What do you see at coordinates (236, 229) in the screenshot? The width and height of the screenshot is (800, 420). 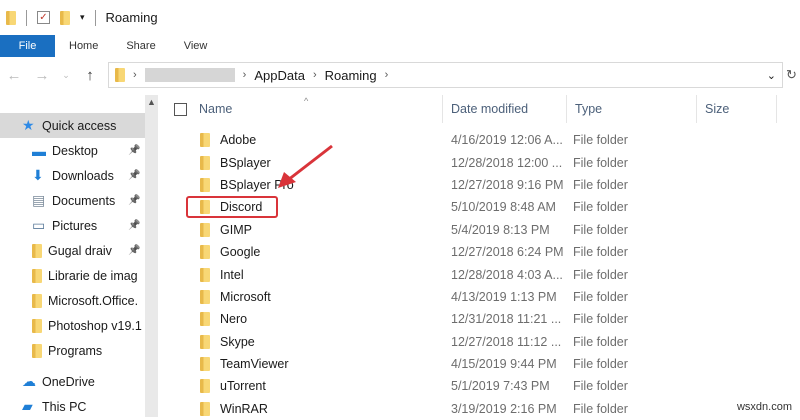 I see `file-name: GIMP` at bounding box center [236, 229].